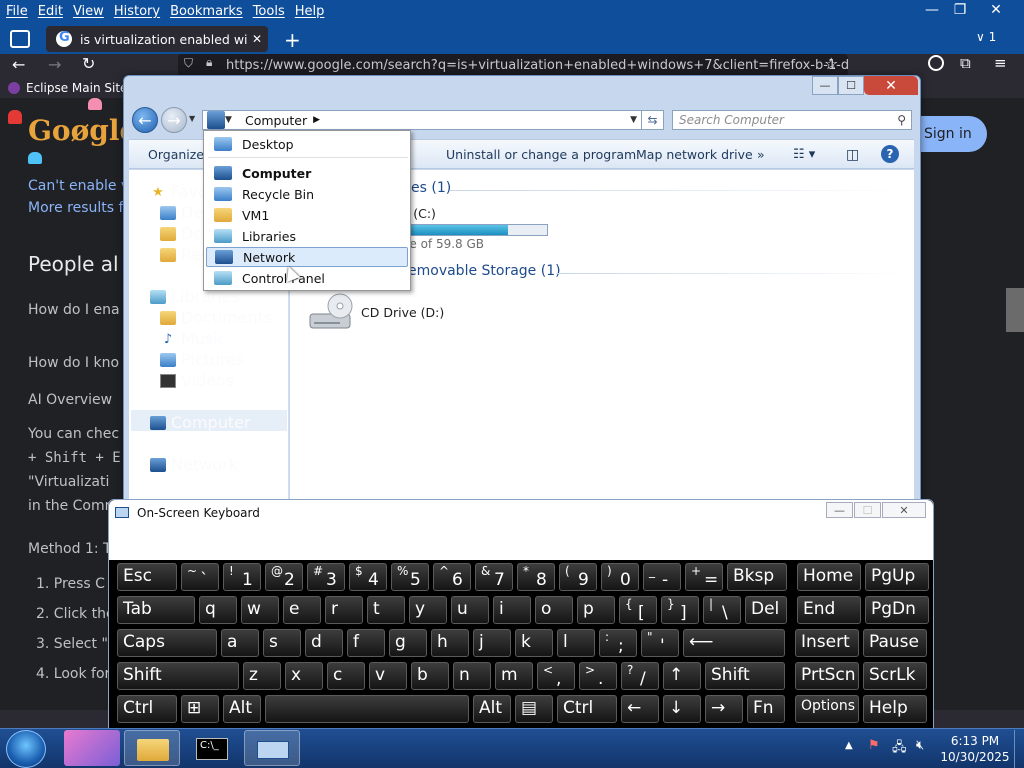 The width and height of the screenshot is (1024, 768). What do you see at coordinates (1015, 310) in the screenshot?
I see `page-scrollbar-thumb` at bounding box center [1015, 310].